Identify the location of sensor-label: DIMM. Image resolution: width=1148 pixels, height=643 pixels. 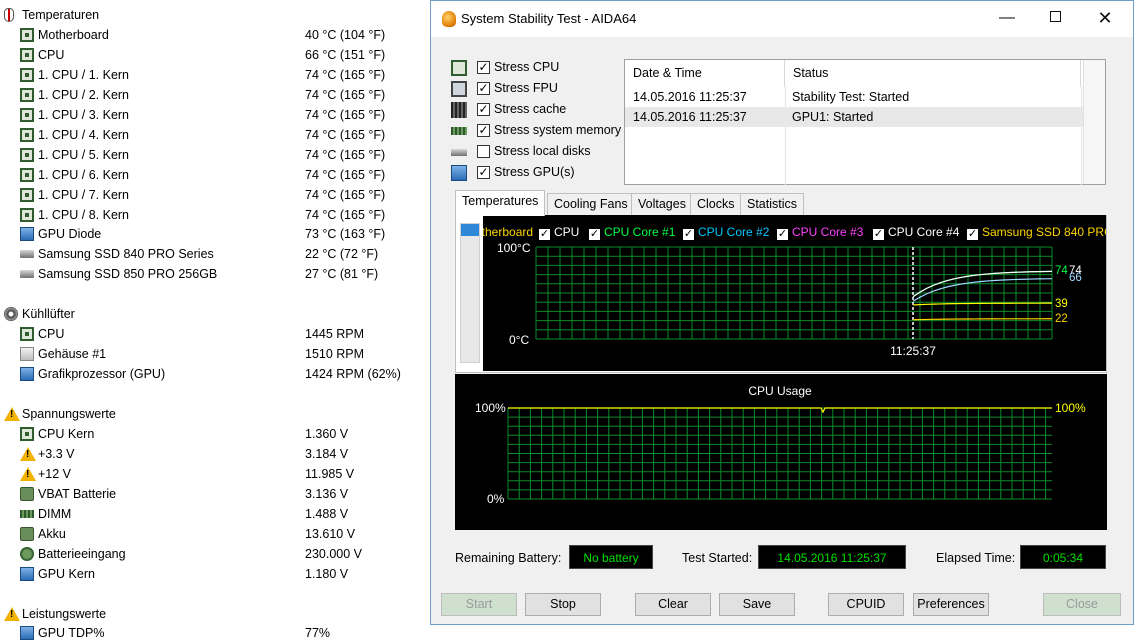
(55, 513).